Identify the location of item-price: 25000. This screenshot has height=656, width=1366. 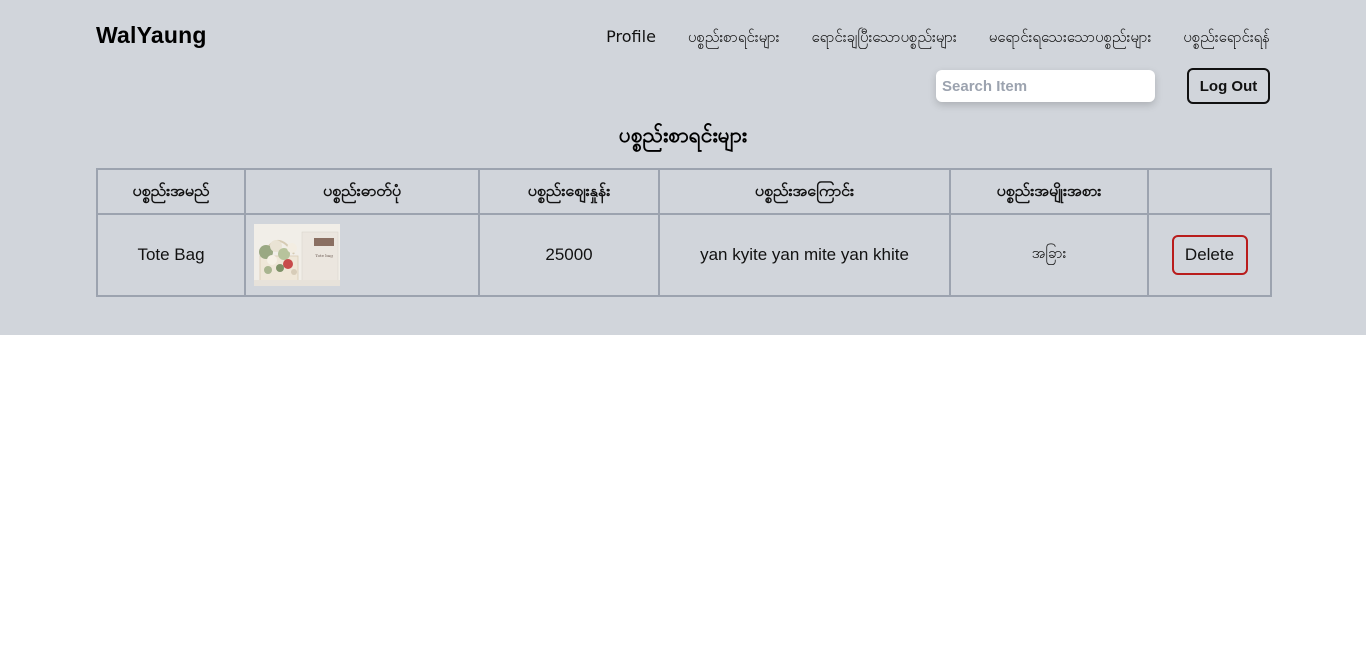
(569, 255).